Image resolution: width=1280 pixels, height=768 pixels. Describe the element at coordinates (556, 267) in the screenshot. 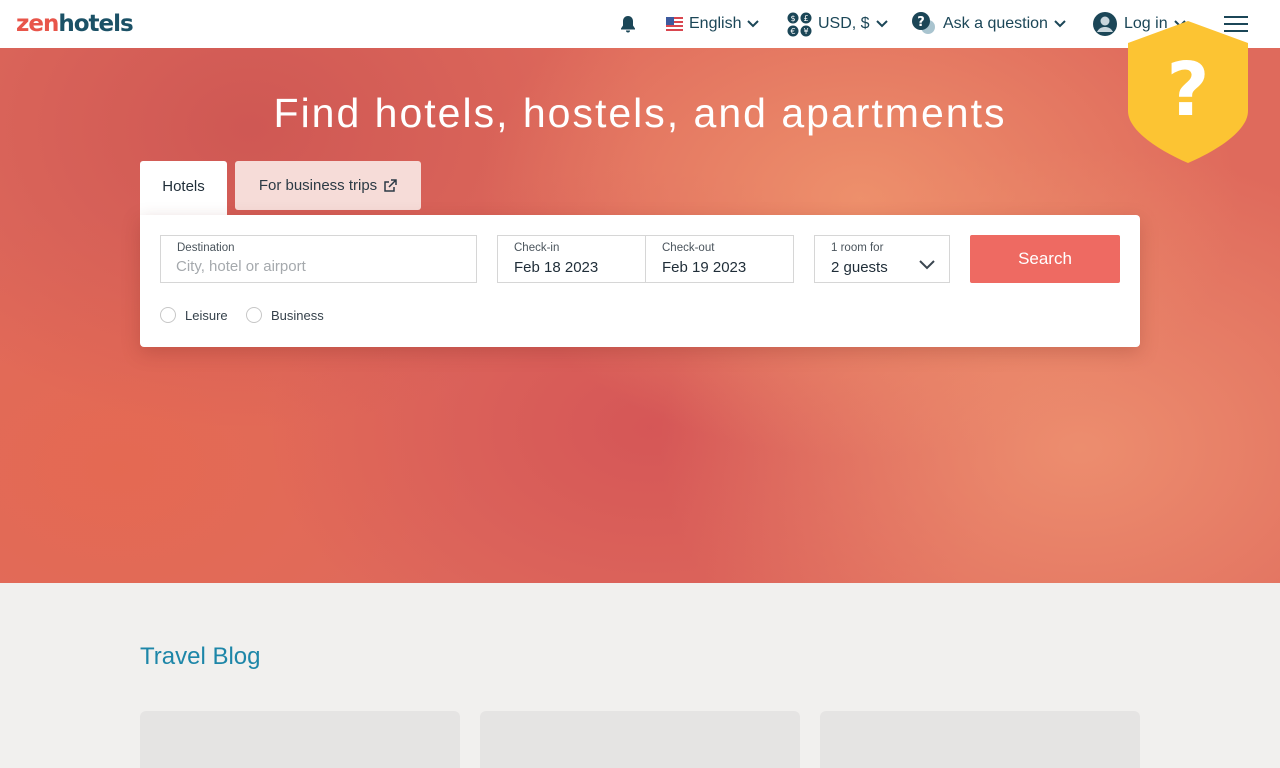

I see `checkin-value: Feb 18 2023` at that location.